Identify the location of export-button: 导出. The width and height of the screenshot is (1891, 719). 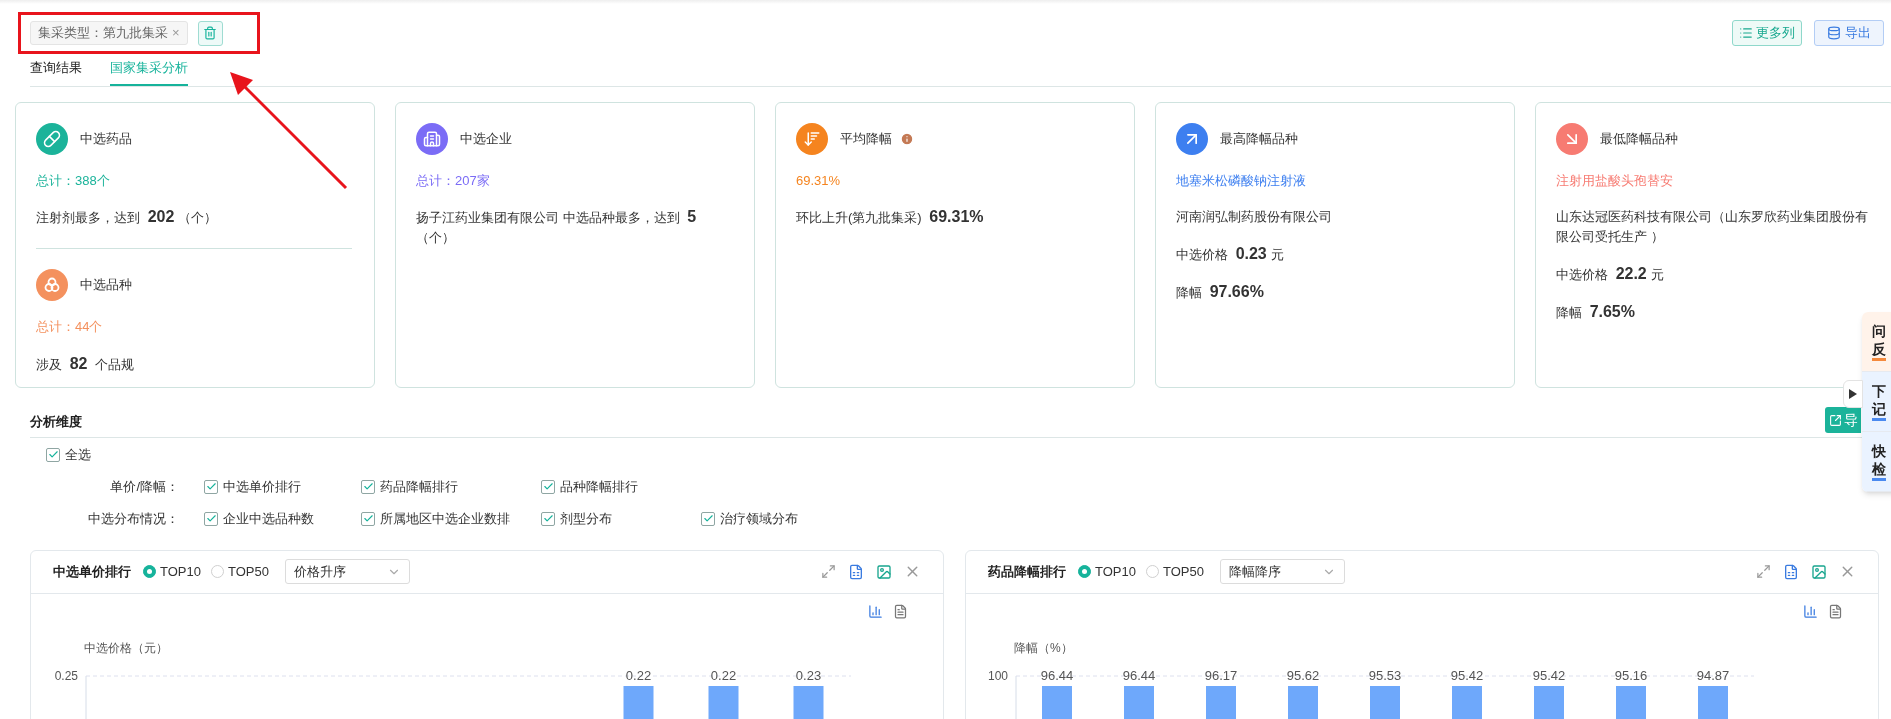
(1849, 33).